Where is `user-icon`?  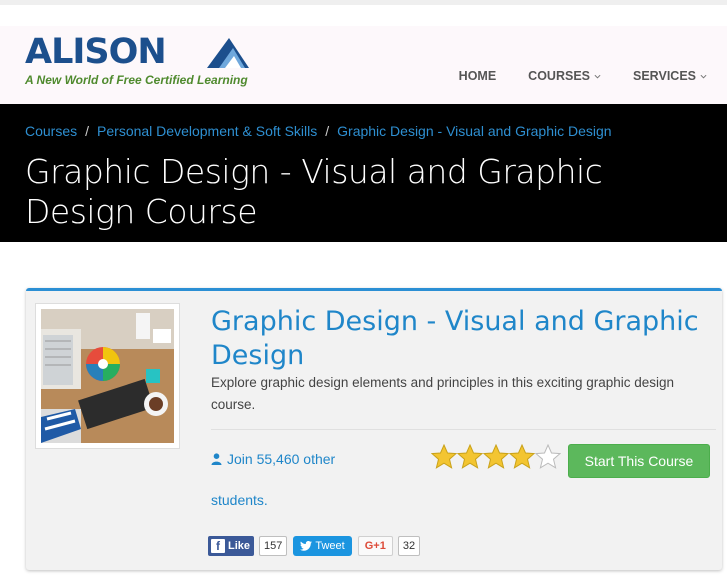 user-icon is located at coordinates (216, 459).